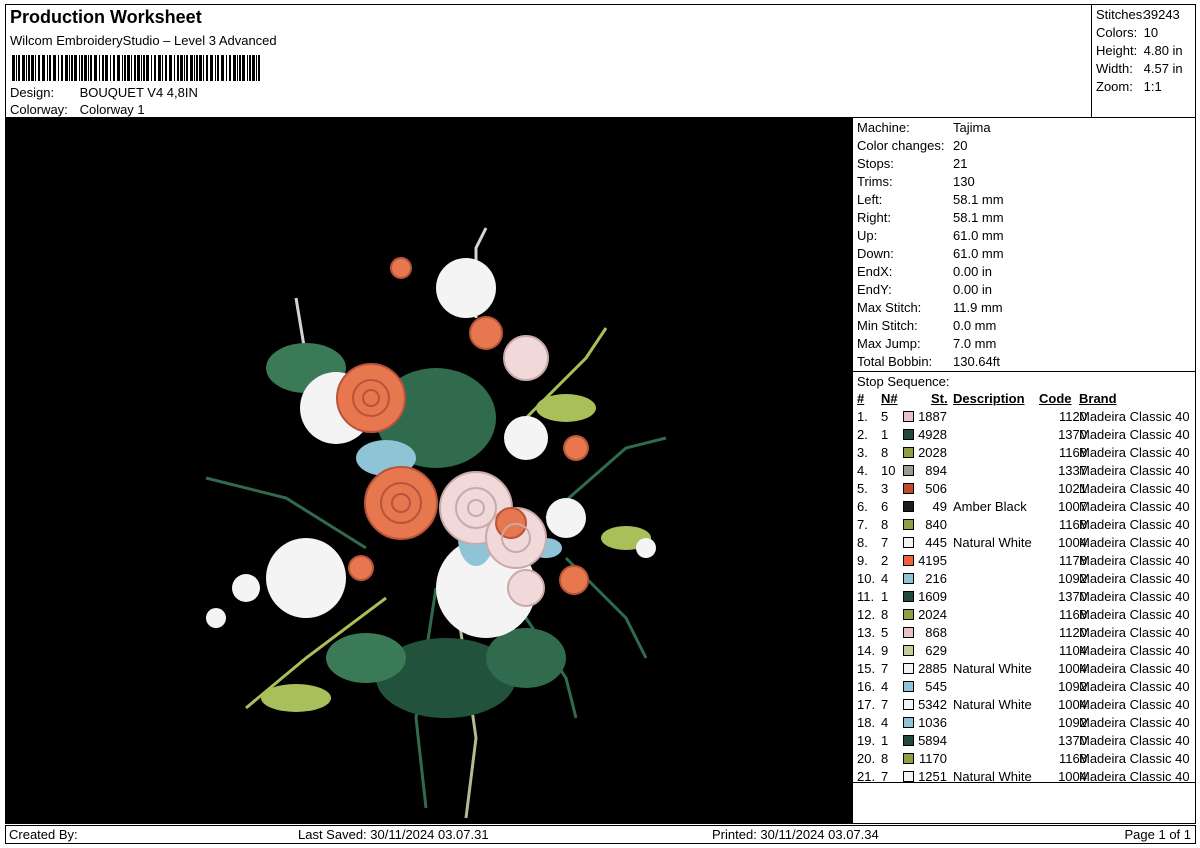 This screenshot has height=848, width=1200. What do you see at coordinates (936, 470) in the screenshot?
I see `stitch-count: 894` at bounding box center [936, 470].